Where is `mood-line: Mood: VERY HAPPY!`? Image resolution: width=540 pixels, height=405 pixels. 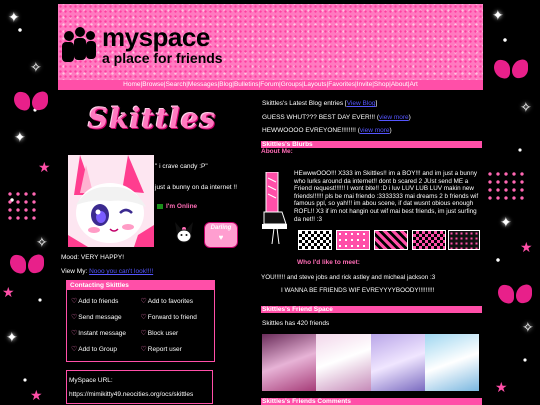 mood-line: Mood: VERY HAPPY! is located at coordinates (92, 257).